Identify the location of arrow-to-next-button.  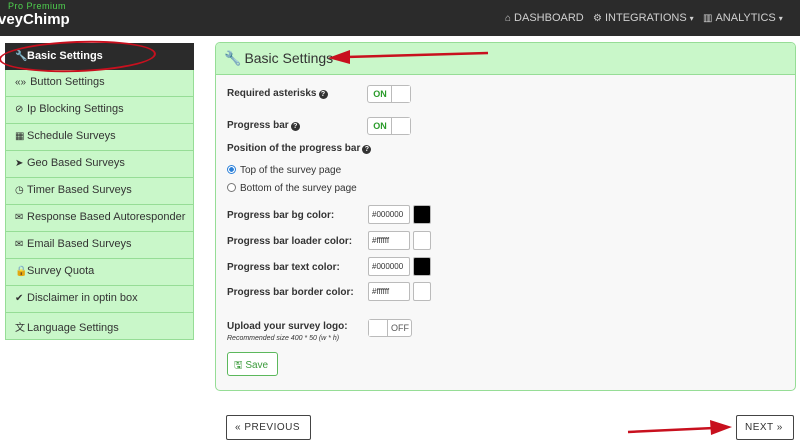
(679, 427).